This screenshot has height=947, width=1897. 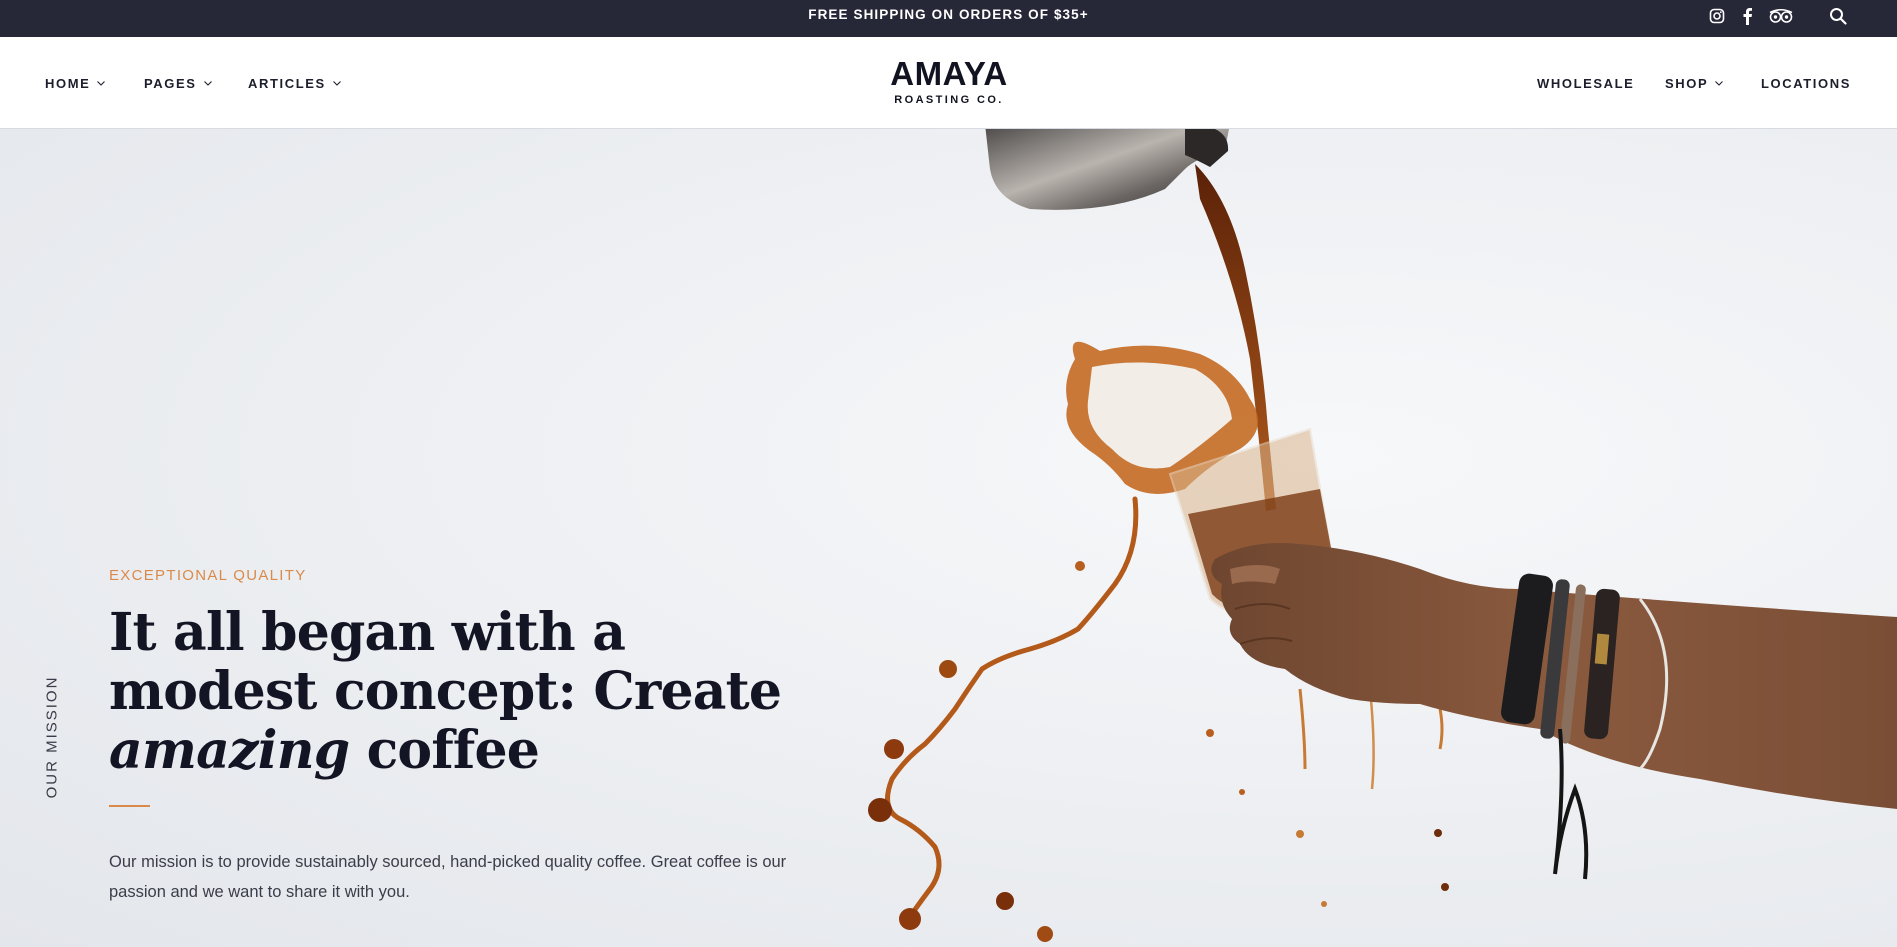 What do you see at coordinates (1687, 83) in the screenshot?
I see `nav-label: SHOP` at bounding box center [1687, 83].